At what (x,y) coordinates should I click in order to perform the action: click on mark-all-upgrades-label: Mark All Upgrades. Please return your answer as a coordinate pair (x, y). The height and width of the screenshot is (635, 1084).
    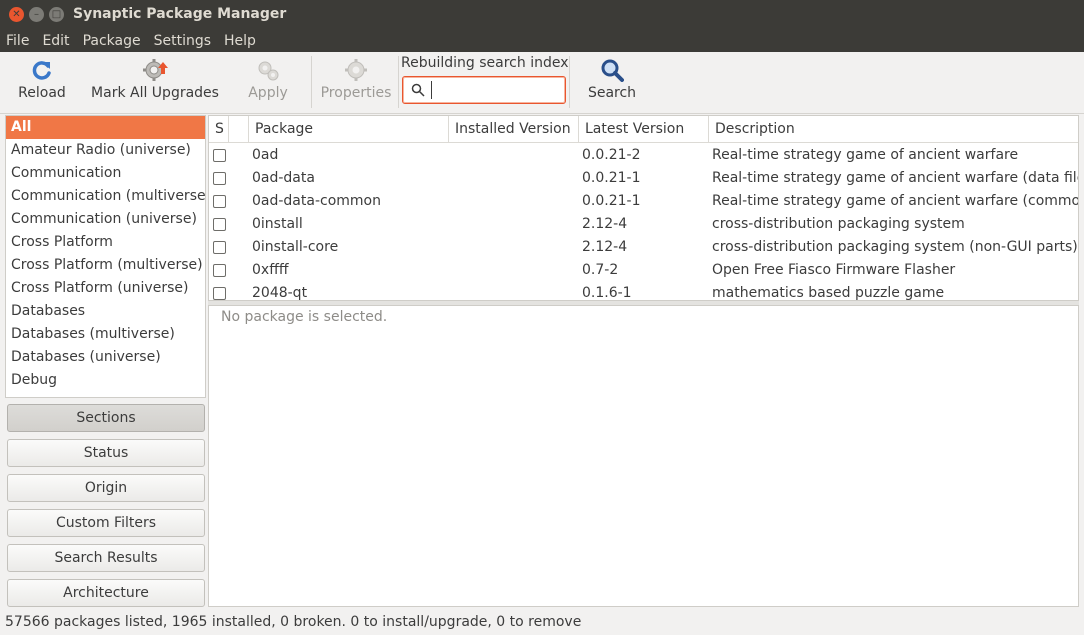
    Looking at the image, I should click on (155, 93).